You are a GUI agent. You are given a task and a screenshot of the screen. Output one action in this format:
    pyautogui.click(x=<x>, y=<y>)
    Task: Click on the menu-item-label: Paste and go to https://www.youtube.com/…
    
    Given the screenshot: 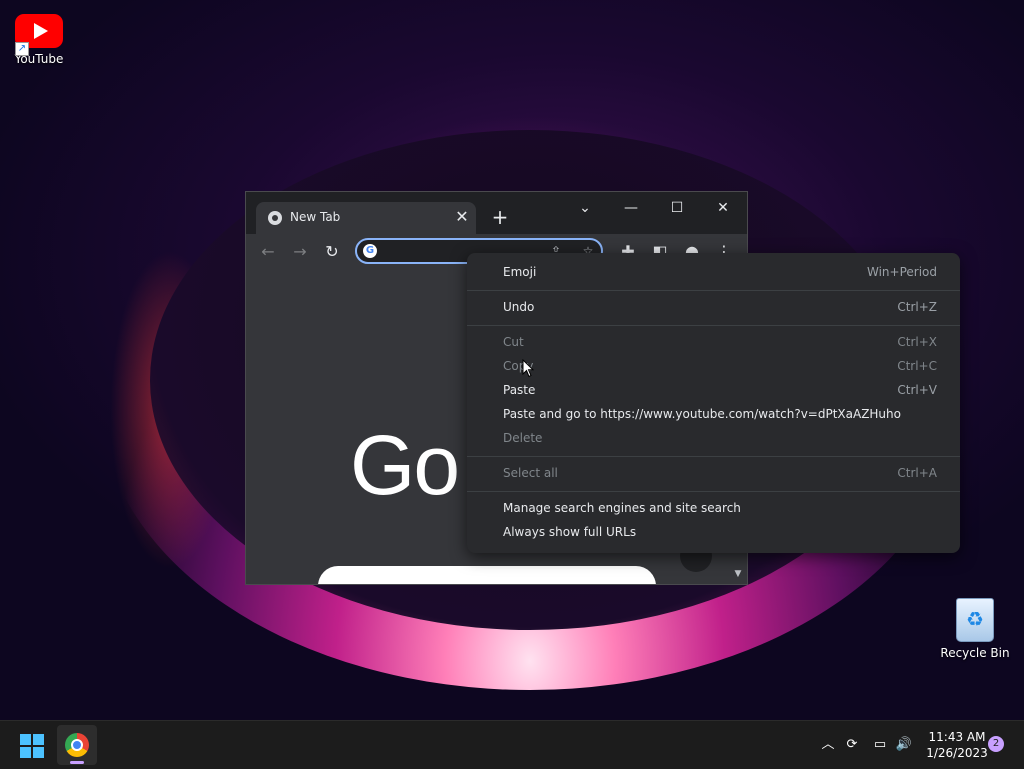 What is the action you would take?
    pyautogui.click(x=702, y=414)
    